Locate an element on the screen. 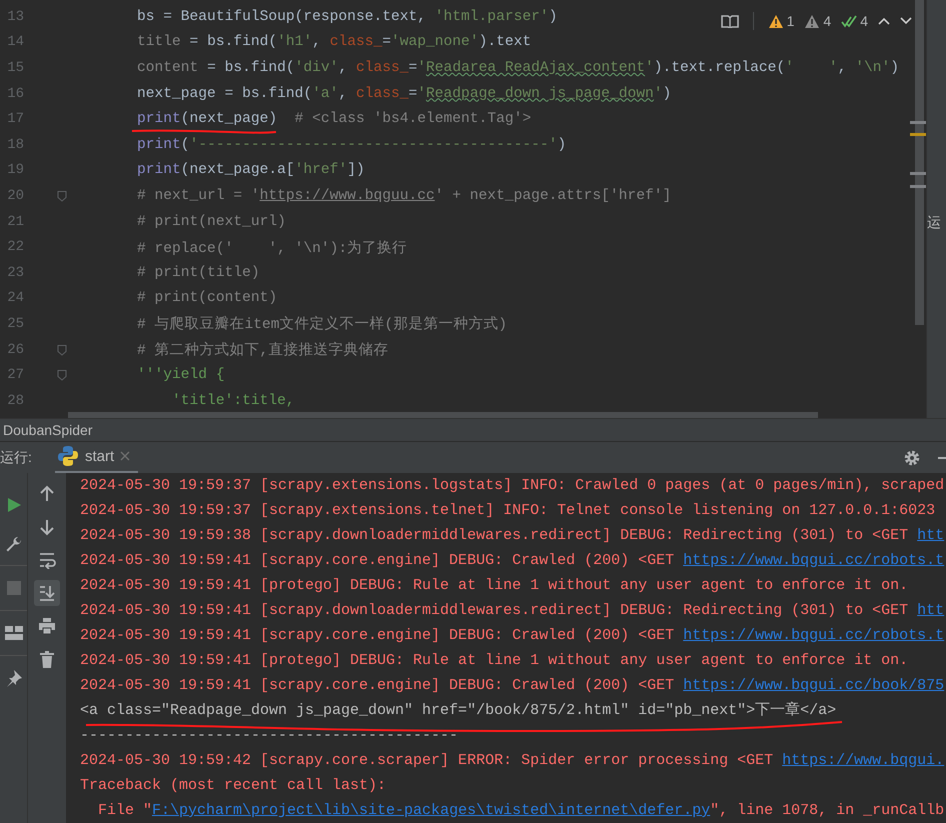 This screenshot has height=823, width=946. arrow-up-icon is located at coordinates (47, 494).